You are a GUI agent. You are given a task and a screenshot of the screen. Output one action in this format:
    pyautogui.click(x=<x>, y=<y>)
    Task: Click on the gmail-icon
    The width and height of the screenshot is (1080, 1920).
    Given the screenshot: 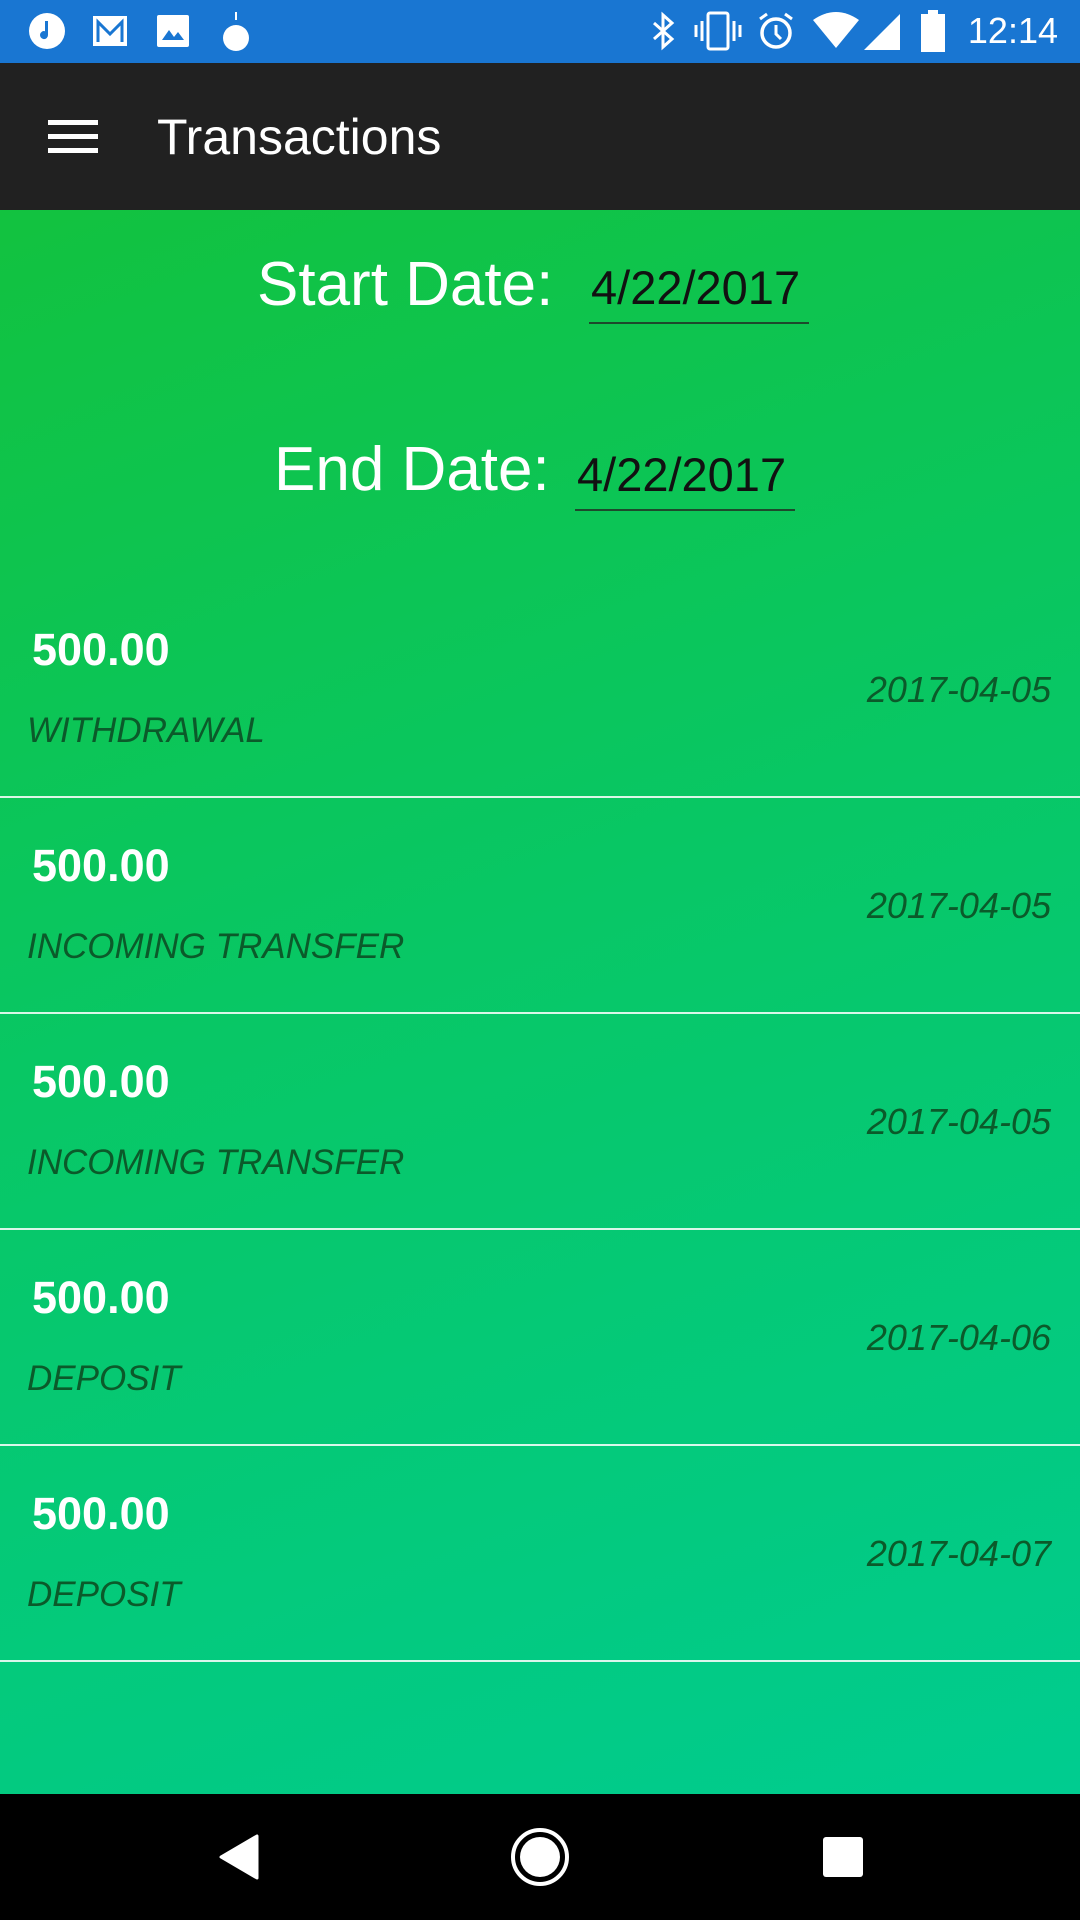 What is the action you would take?
    pyautogui.click(x=110, y=31)
    